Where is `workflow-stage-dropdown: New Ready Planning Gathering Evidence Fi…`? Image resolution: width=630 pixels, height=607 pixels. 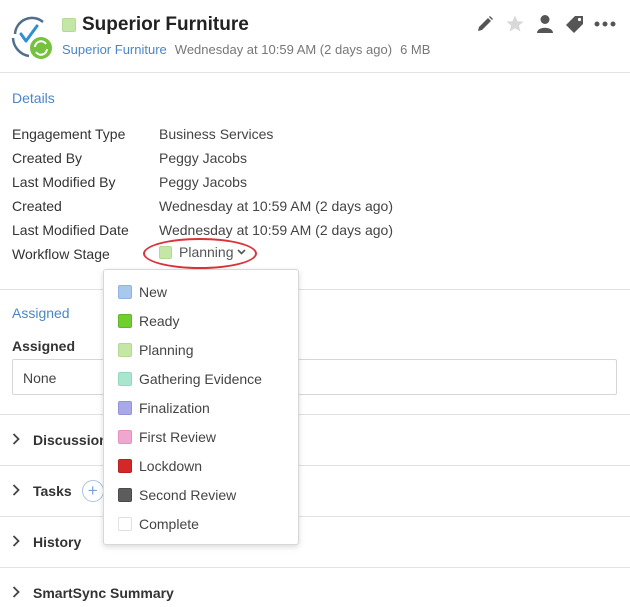
workflow-stage-dropdown: New Ready Planning Gathering Evidence Fi… is located at coordinates (201, 407).